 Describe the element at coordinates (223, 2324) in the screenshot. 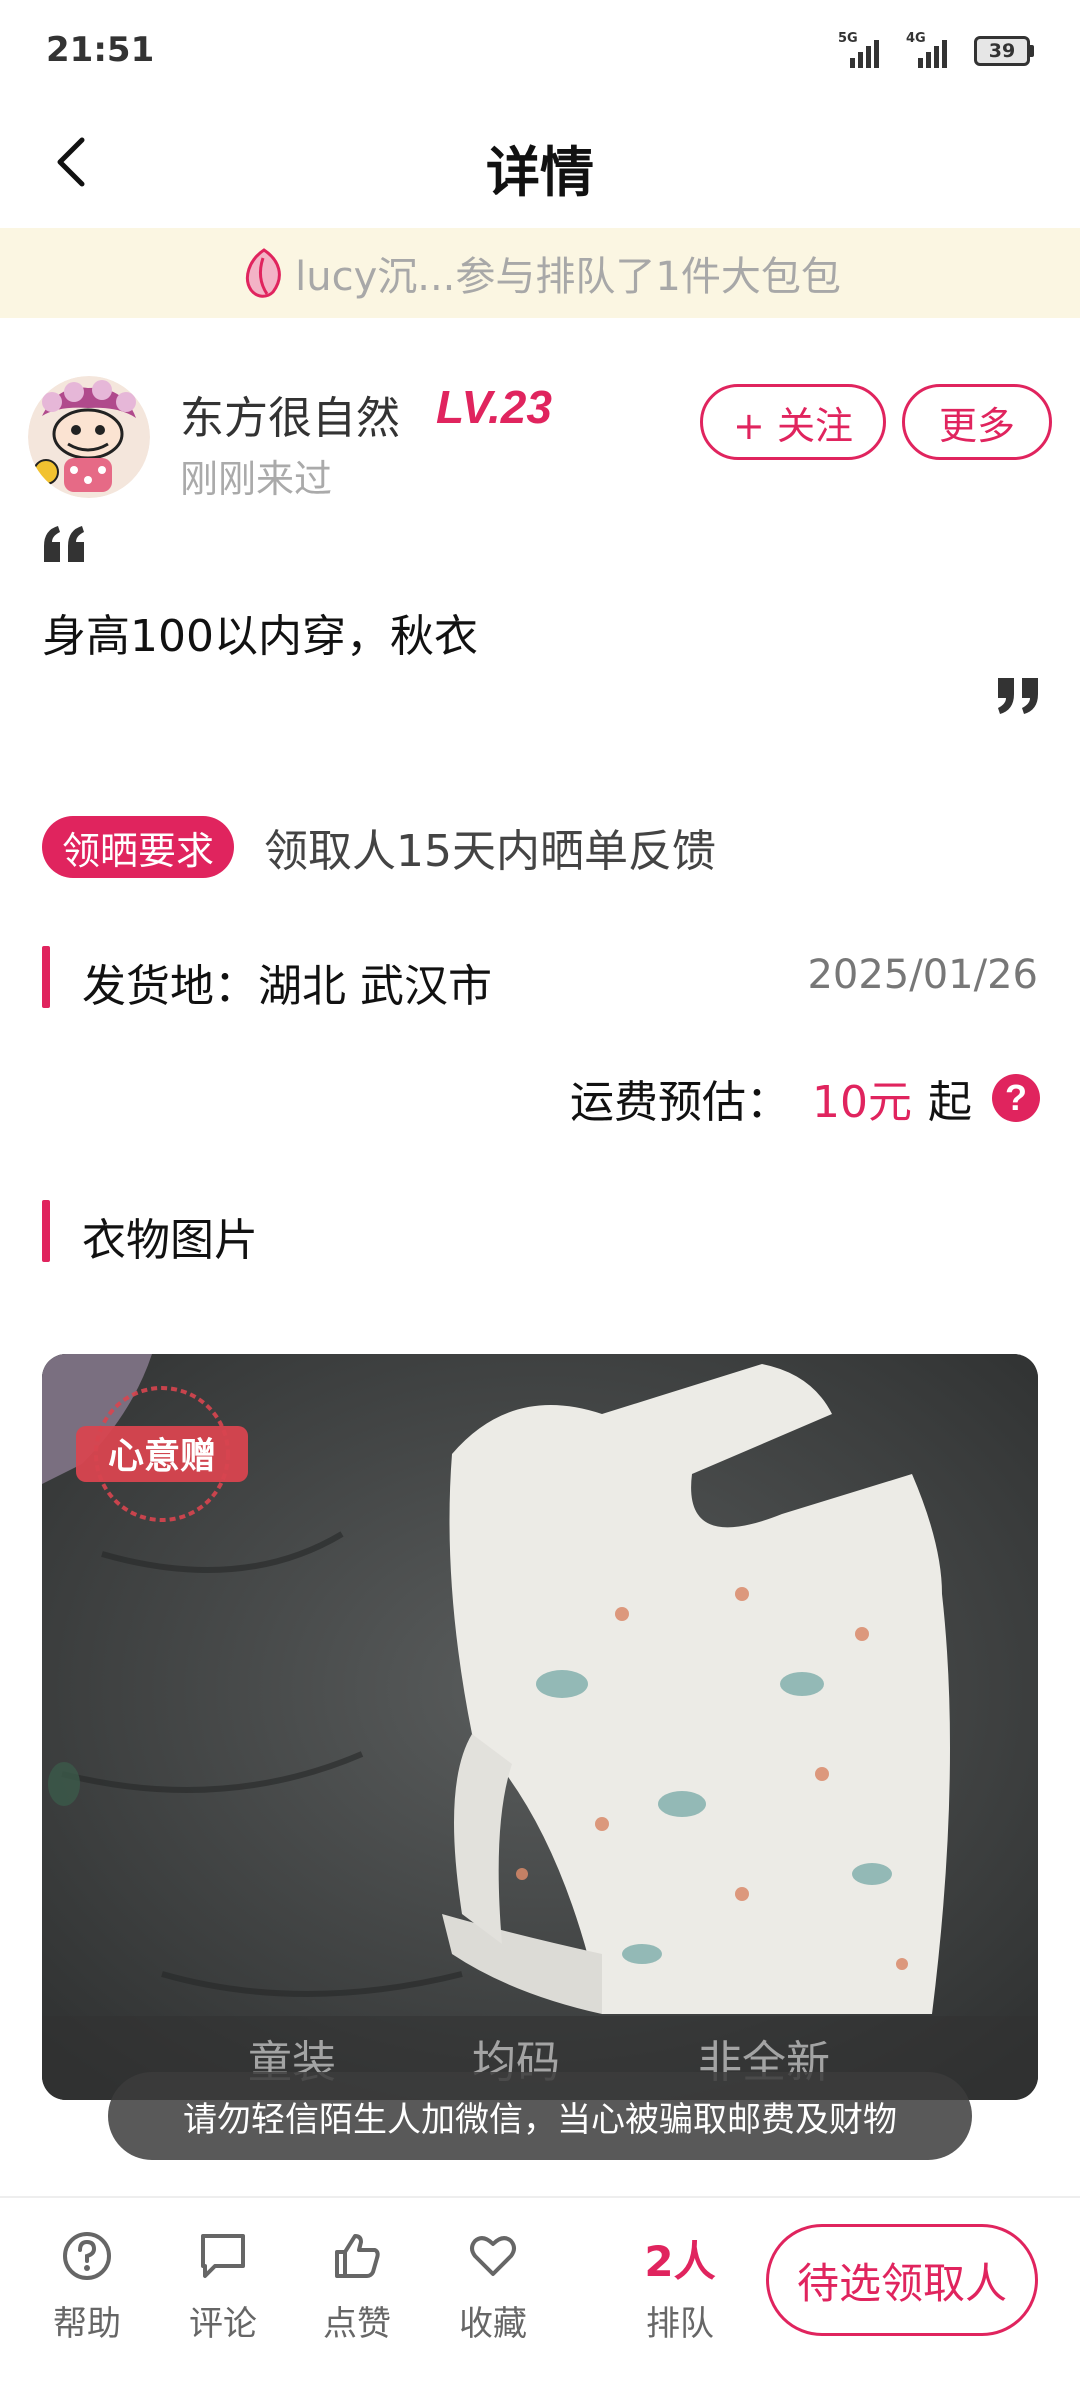

I see `comment-label: 评论` at that location.